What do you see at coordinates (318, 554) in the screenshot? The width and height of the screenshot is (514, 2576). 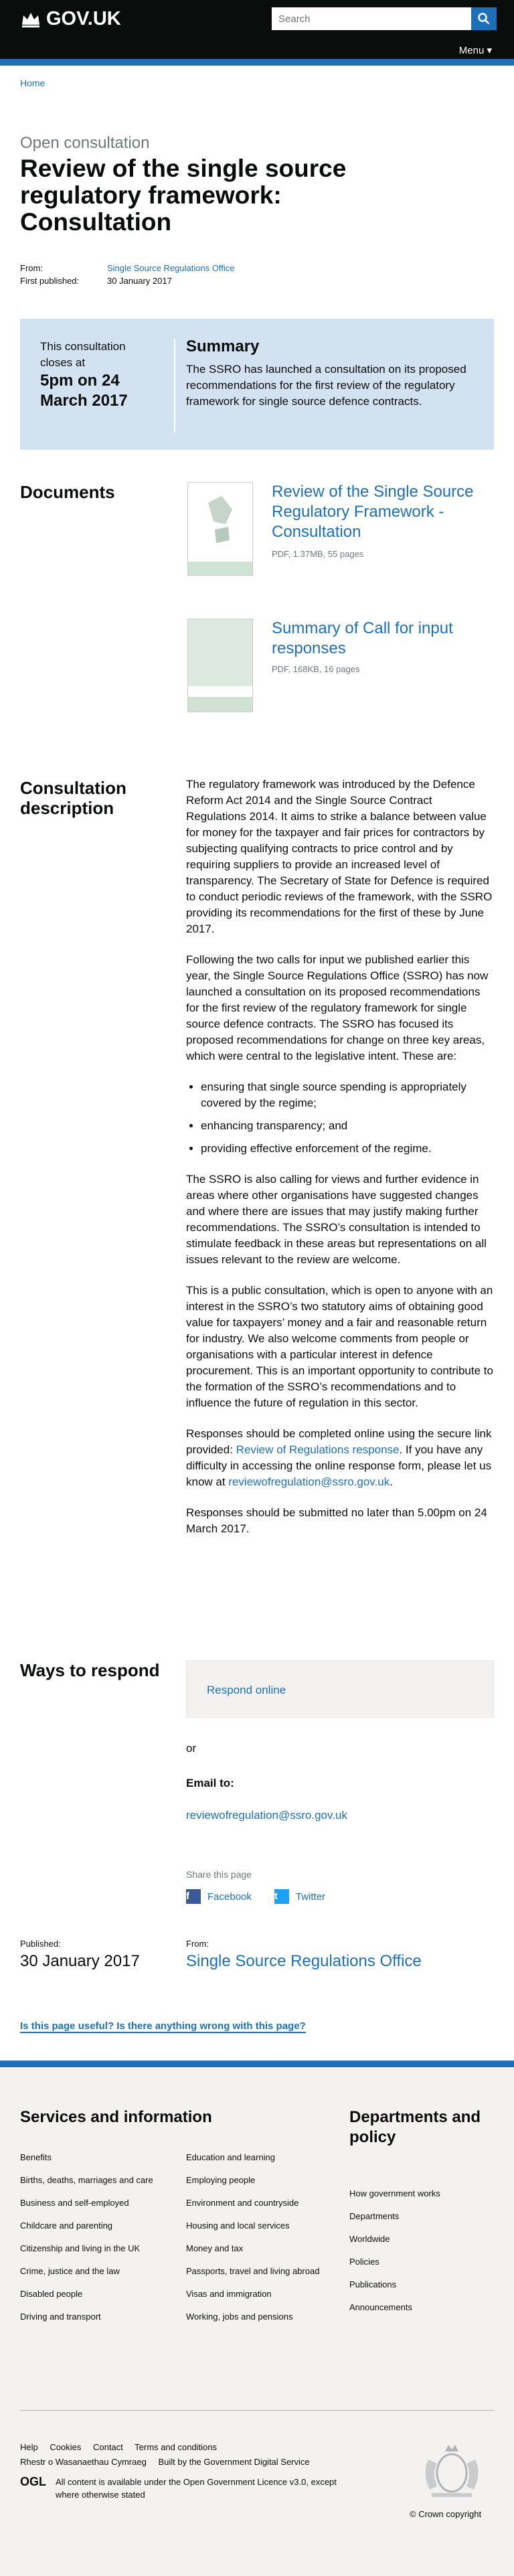 I see `document-meta: PDF, 1.37MB, 55 pages` at bounding box center [318, 554].